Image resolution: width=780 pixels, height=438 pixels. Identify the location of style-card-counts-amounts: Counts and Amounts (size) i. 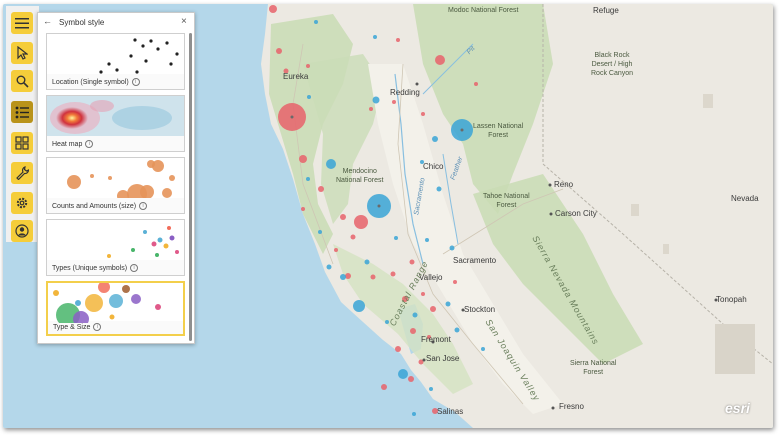
(115, 185).